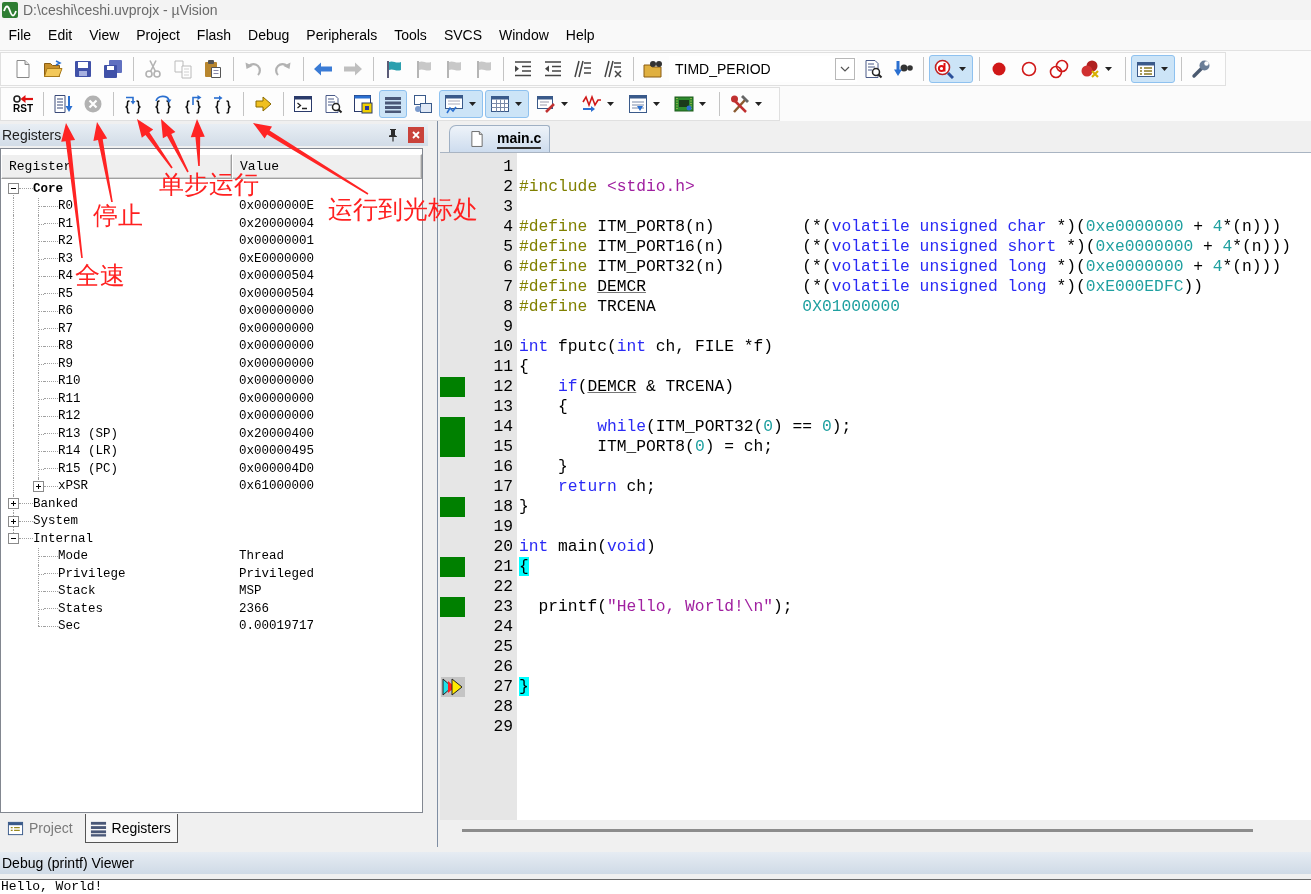  I want to click on menu-item: Project, so click(158, 35).